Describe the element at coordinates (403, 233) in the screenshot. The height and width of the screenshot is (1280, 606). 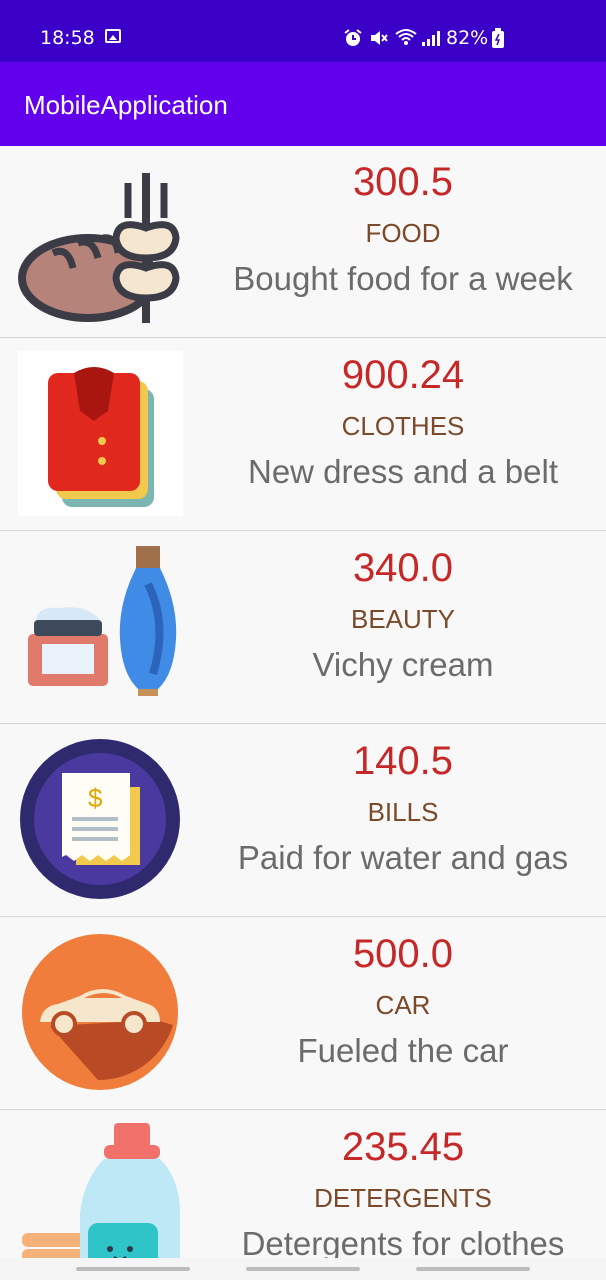
I see `item-category: FOOD` at that location.